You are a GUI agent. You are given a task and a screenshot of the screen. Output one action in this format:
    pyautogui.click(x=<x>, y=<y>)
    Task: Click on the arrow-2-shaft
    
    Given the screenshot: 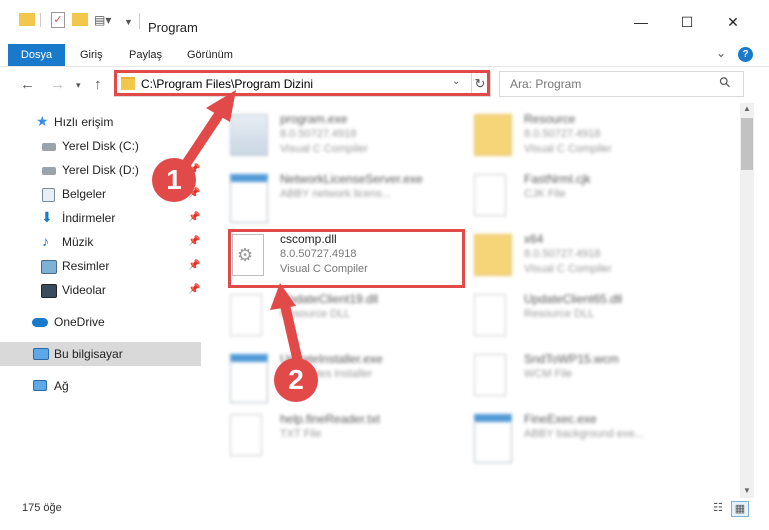 What is the action you would take?
    pyautogui.click(x=291, y=333)
    